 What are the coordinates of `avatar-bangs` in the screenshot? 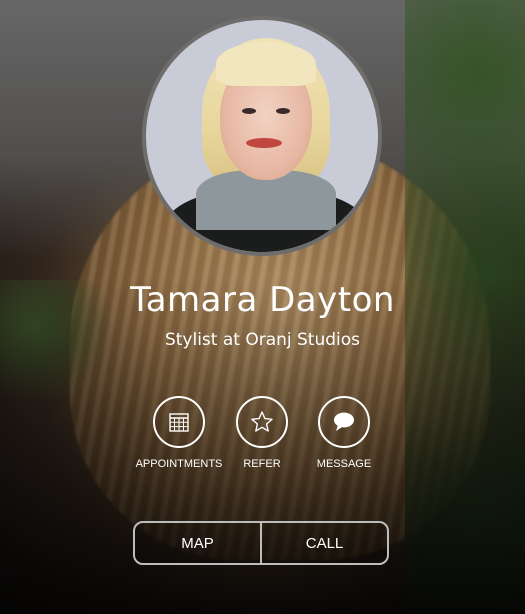 It's located at (266, 64).